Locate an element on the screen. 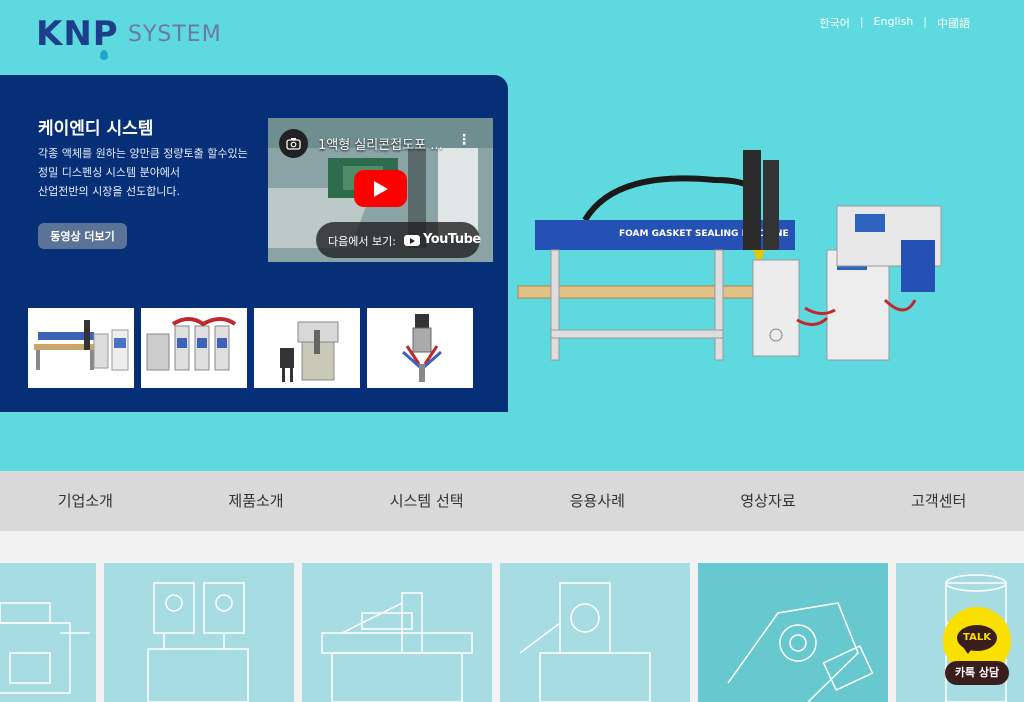 The height and width of the screenshot is (702, 1024). camera-icon is located at coordinates (293, 144).